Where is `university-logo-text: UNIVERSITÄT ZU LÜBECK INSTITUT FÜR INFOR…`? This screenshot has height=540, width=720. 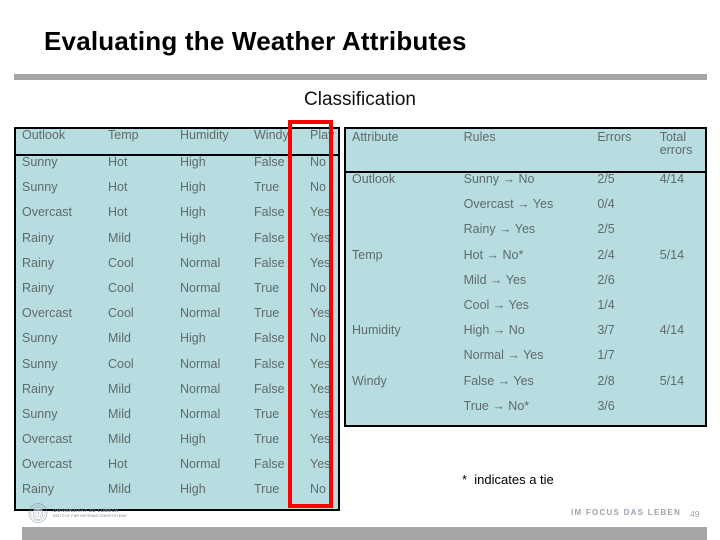
university-logo-text: UNIVERSITÄT ZU LÜBECK INSTITUT FÜR INFOR… is located at coordinates (90, 513).